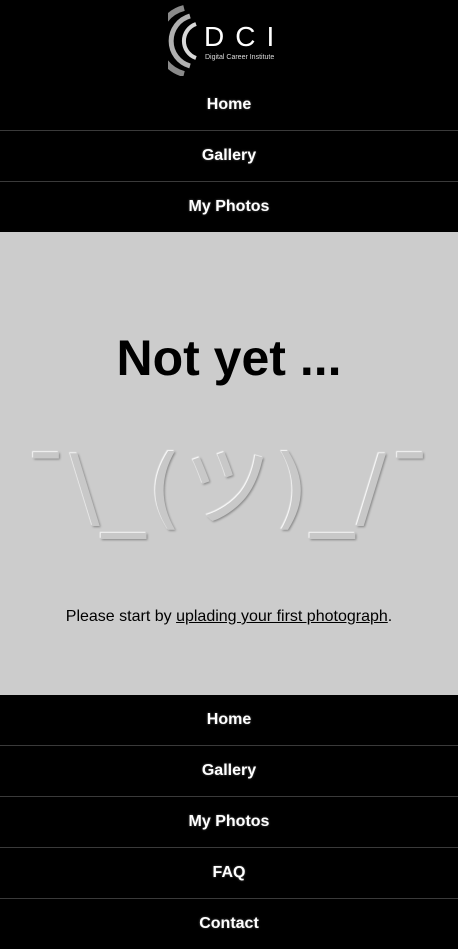  Describe the element at coordinates (239, 57) in the screenshot. I see `logo-tagline: Digital Career Institute` at that location.